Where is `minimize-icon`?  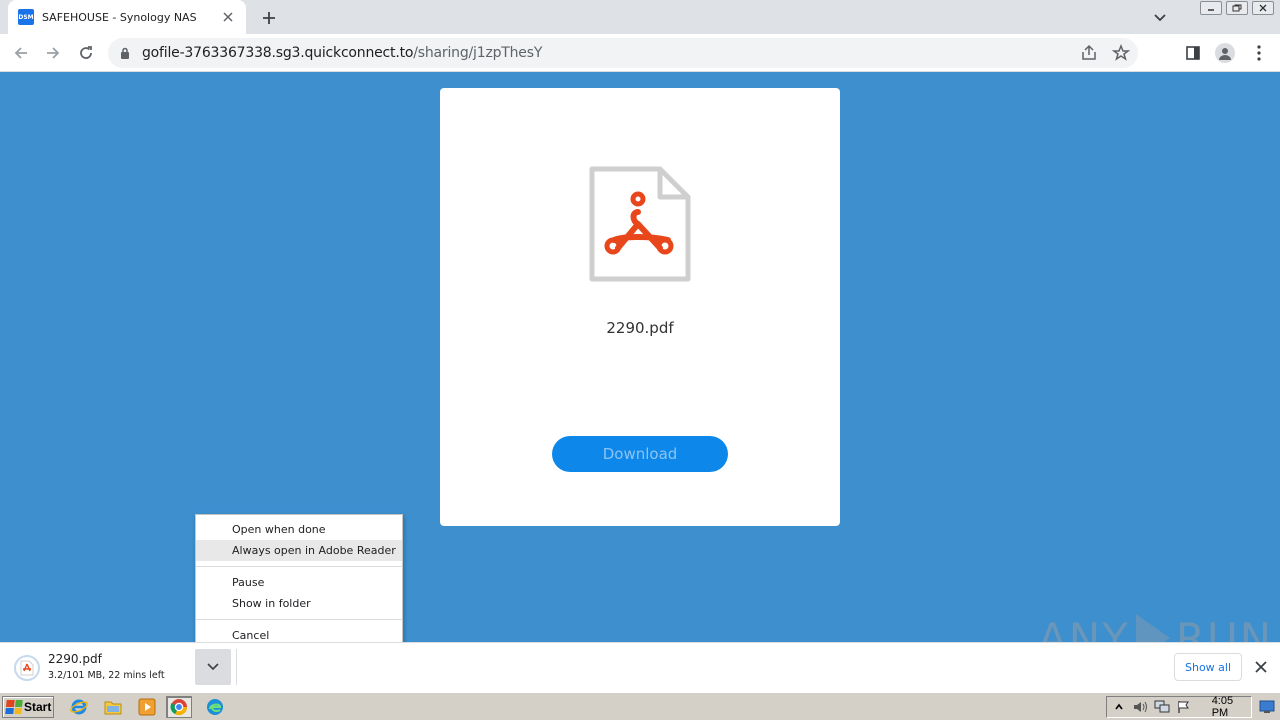 minimize-icon is located at coordinates (1211, 8).